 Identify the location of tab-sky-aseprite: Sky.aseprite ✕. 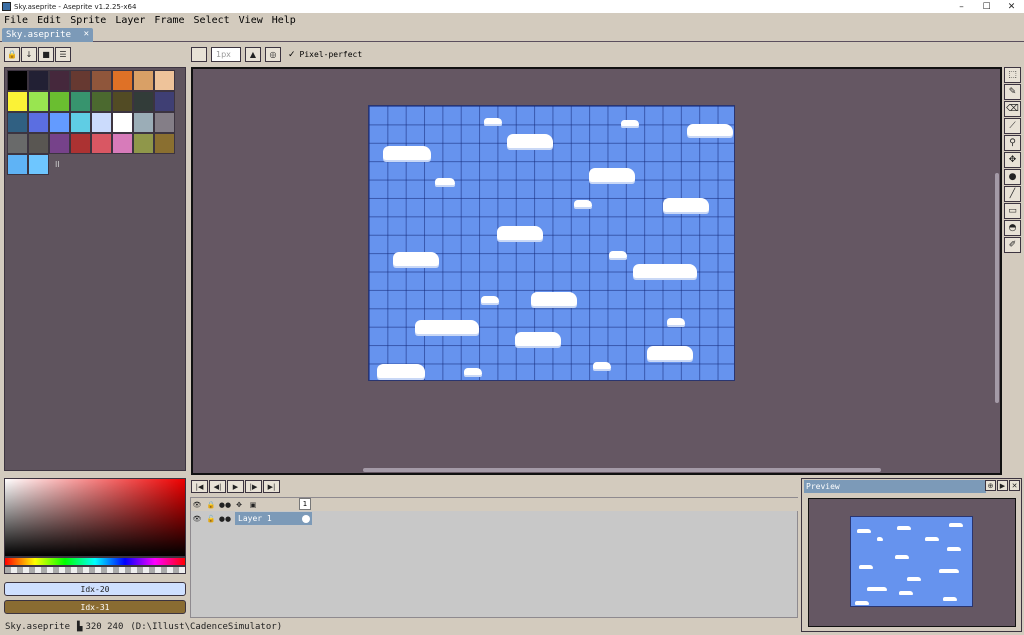
(47, 35).